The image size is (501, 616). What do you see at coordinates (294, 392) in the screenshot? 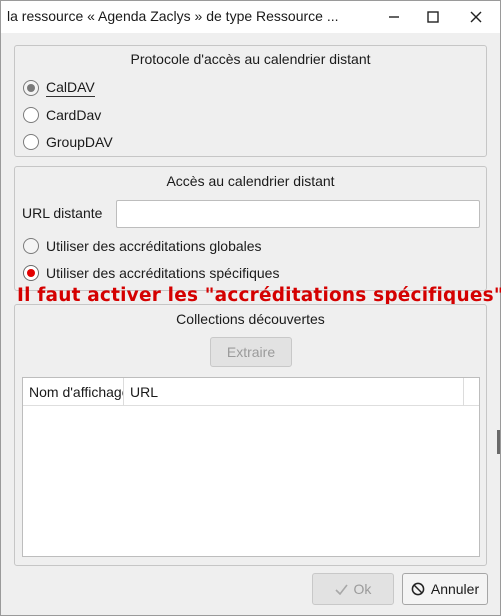
I see `column-header-url: URL` at bounding box center [294, 392].